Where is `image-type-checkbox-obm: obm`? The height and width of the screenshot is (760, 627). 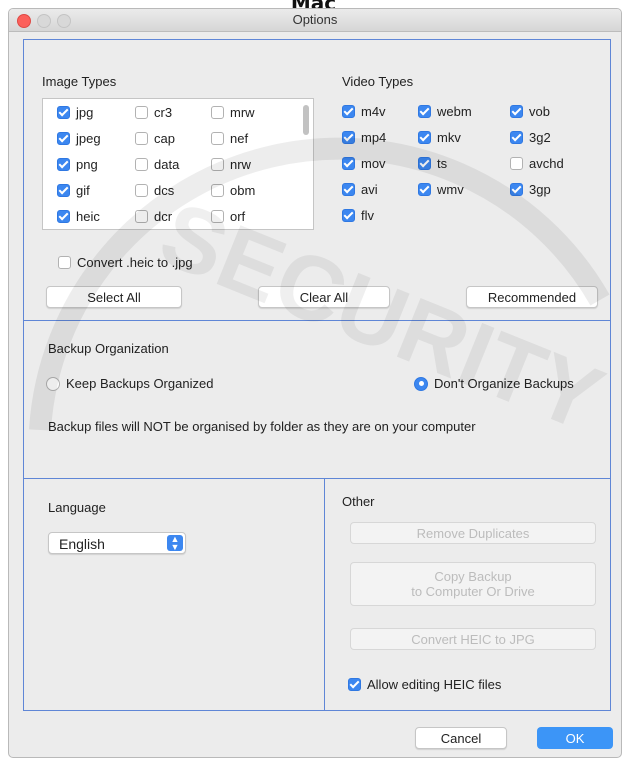
image-type-checkbox-obm: obm is located at coordinates (233, 190).